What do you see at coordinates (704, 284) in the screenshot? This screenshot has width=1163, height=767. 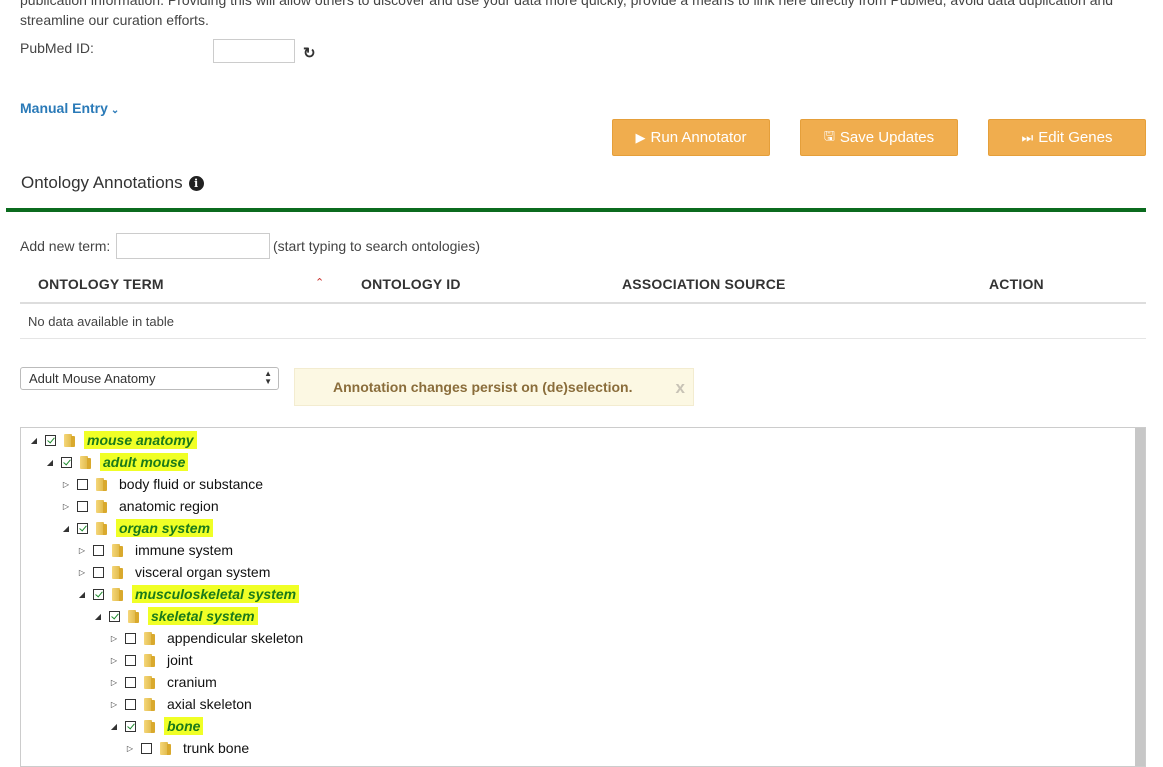 I see `column-header-association-source: ASSOCIATION SOURCE` at bounding box center [704, 284].